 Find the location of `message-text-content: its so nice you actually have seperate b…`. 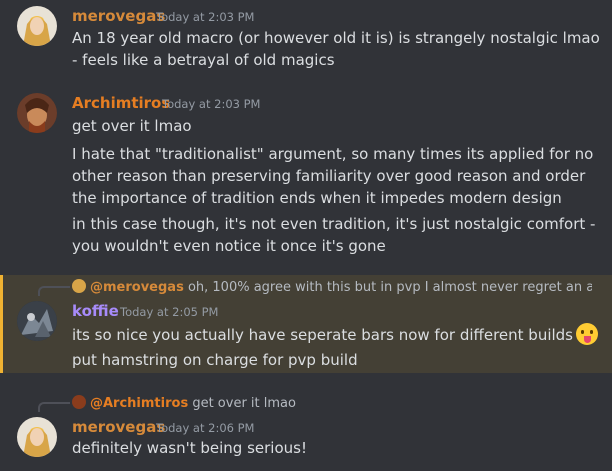

message-text-content: its so nice you actually have seperate b… is located at coordinates (322, 335).